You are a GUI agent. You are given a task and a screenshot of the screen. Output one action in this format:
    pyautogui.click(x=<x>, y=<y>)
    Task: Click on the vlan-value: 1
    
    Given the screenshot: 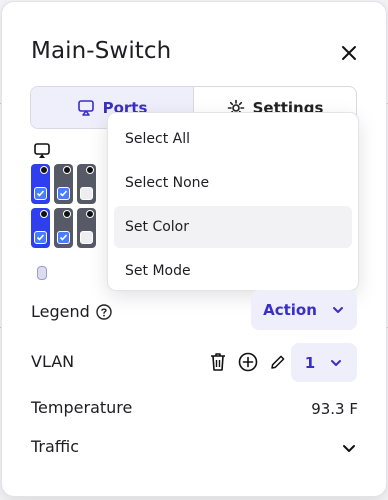 What is the action you would take?
    pyautogui.click(x=310, y=362)
    